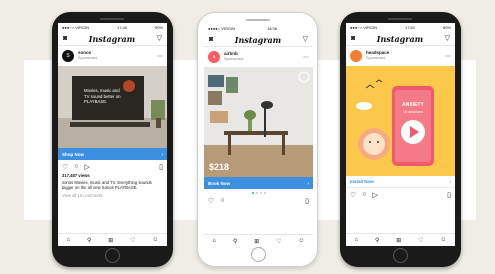 The height and width of the screenshot is (274, 495). I want to click on view-comments-link: View all 18 comments, so click(112, 196).